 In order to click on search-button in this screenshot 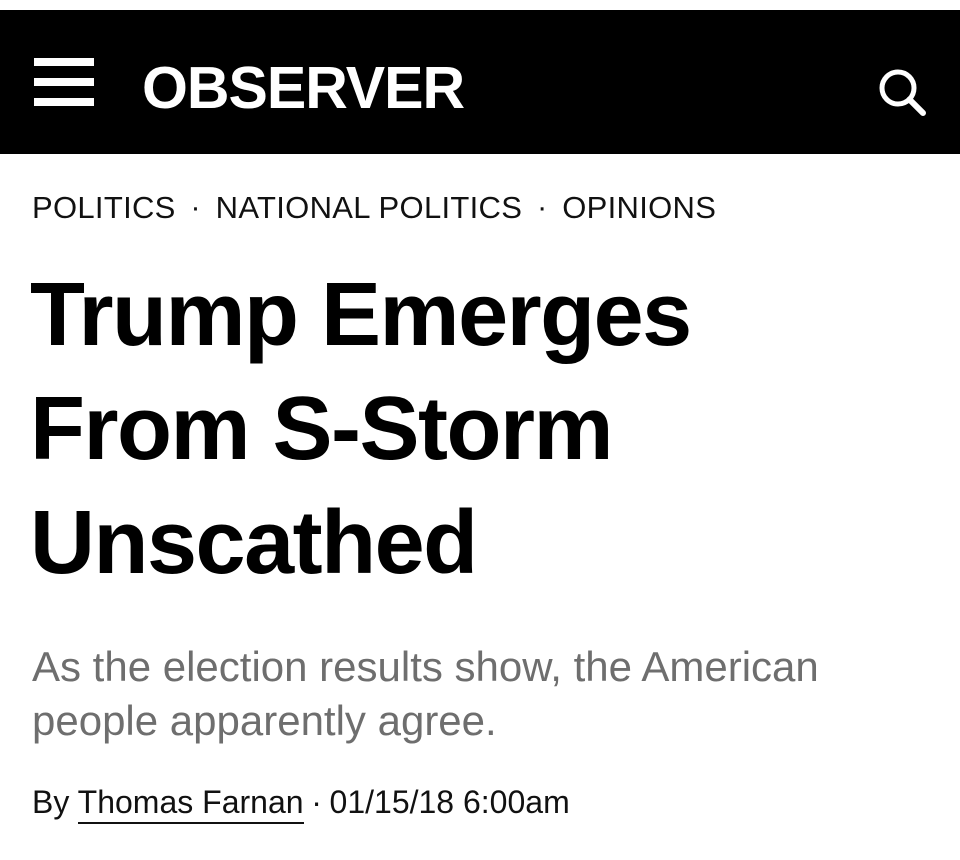, I will do `click(902, 92)`.